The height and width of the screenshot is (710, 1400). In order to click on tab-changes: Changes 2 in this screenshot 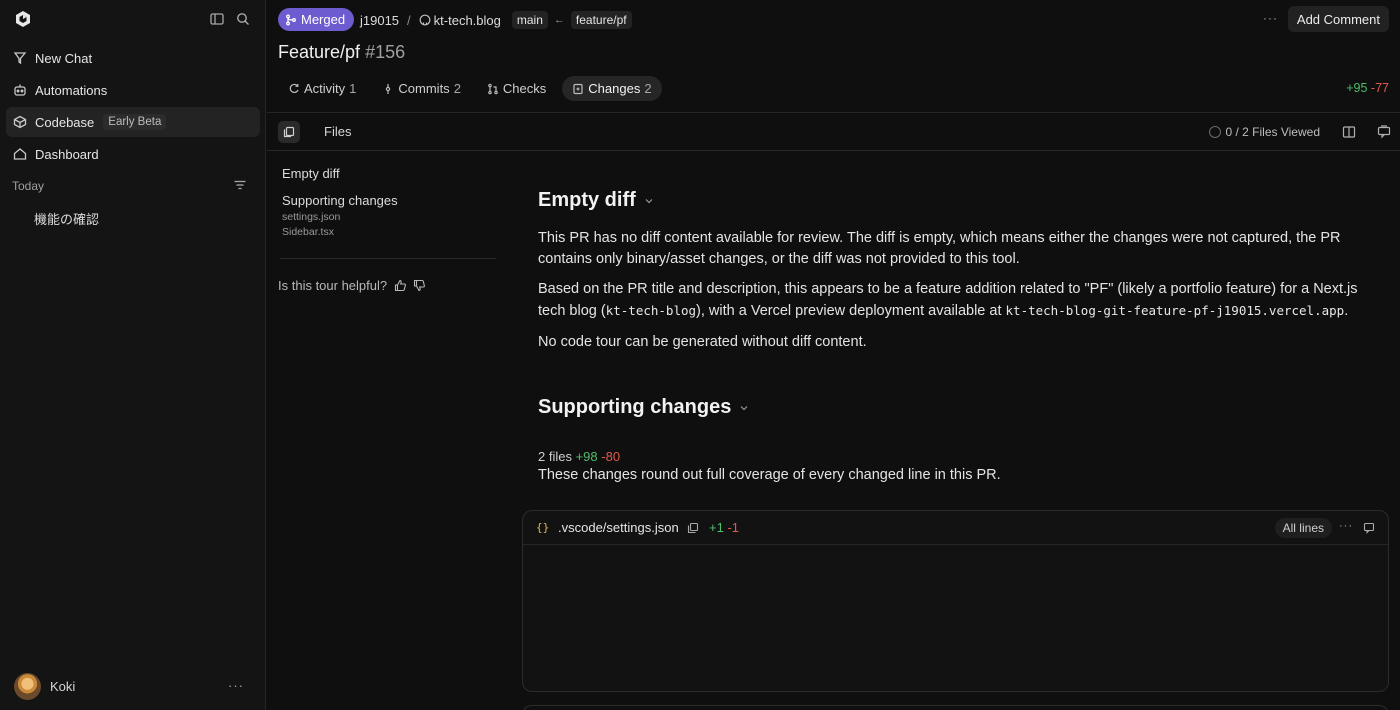, I will do `click(612, 88)`.